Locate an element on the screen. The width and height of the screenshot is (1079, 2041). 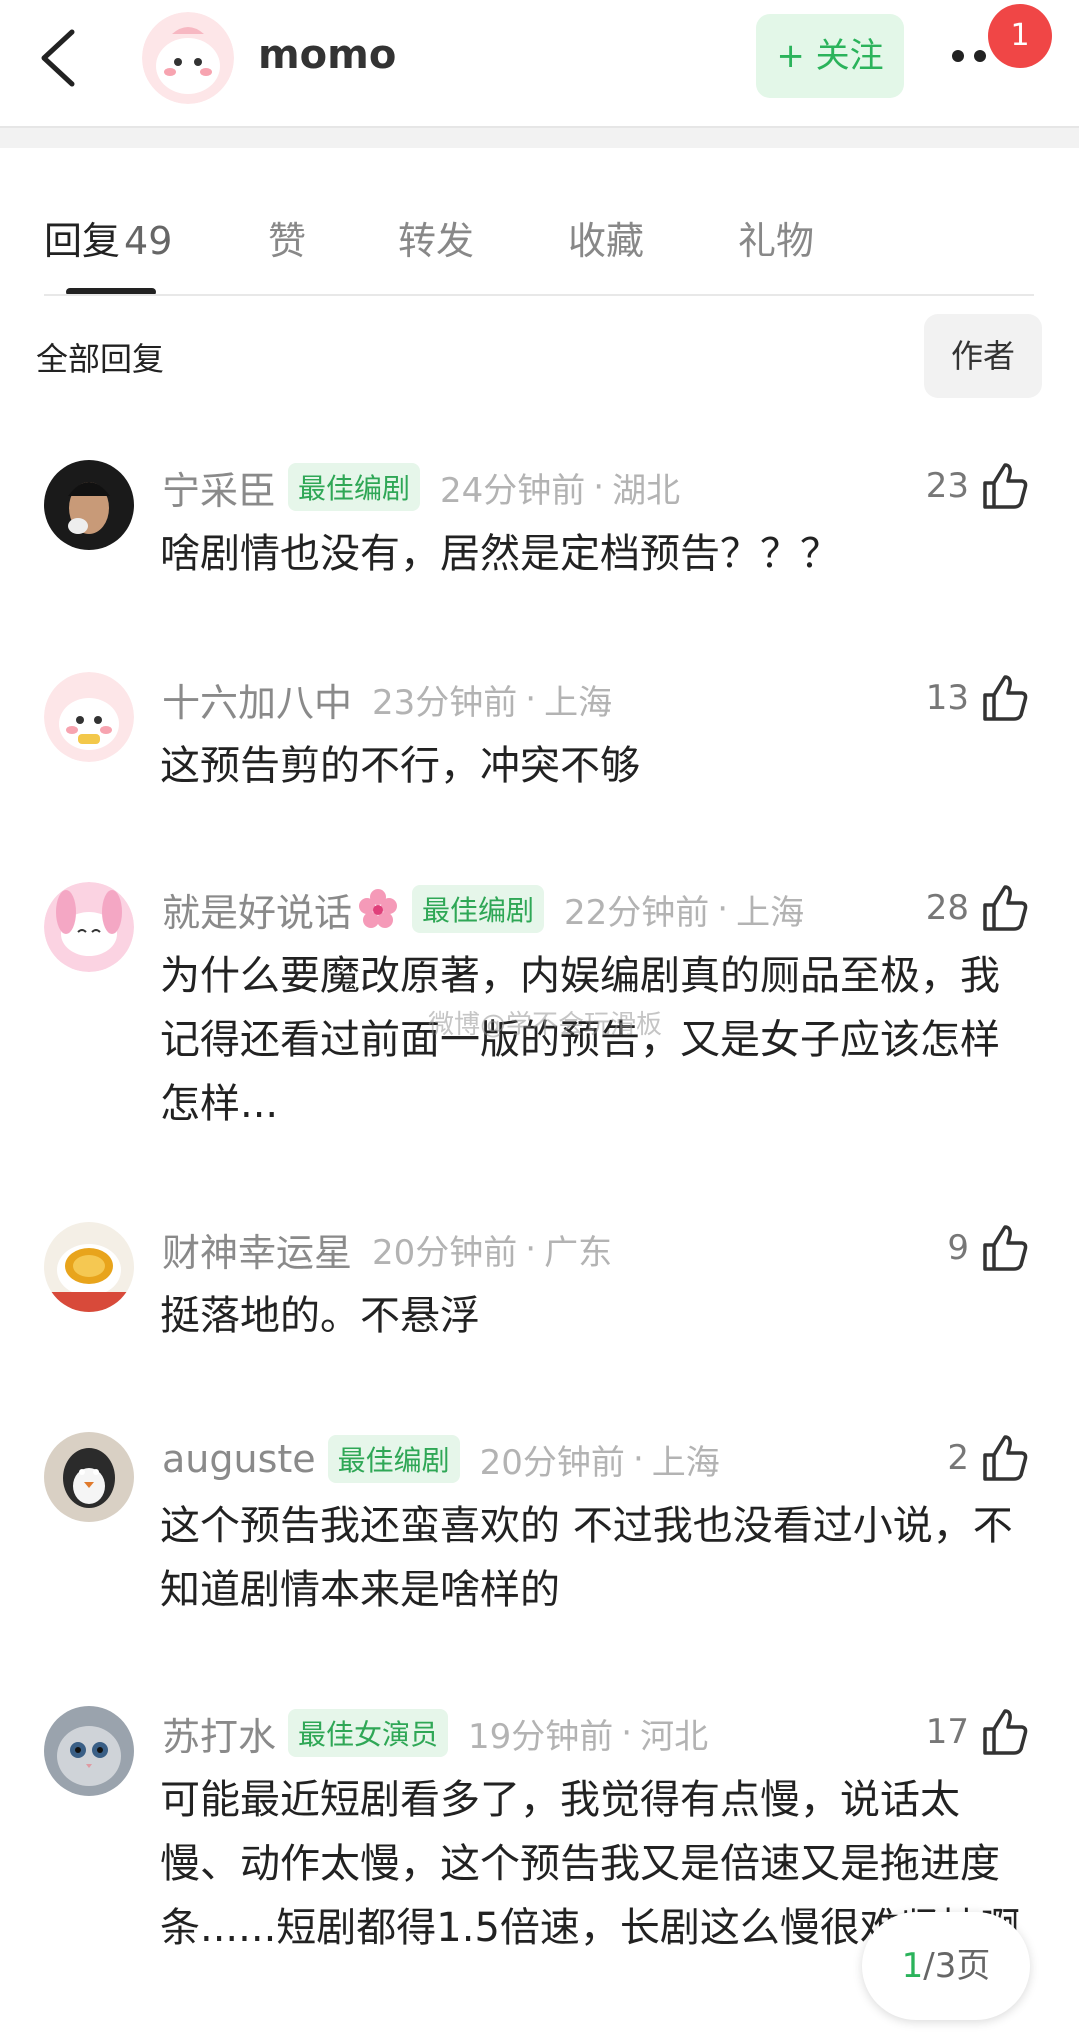
comment-region: 湖北 is located at coordinates (646, 490).